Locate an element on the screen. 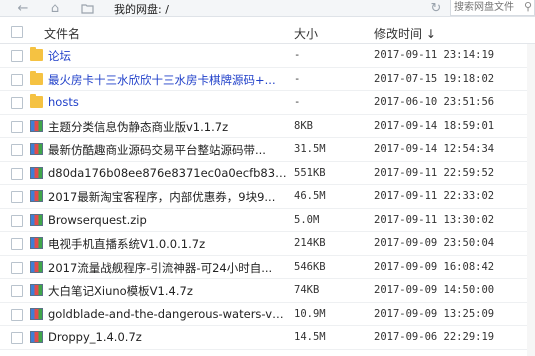 Image resolution: width=535 pixels, height=356 pixels. file-modified: 2017-09-14 12:54:34 is located at coordinates (434, 149).